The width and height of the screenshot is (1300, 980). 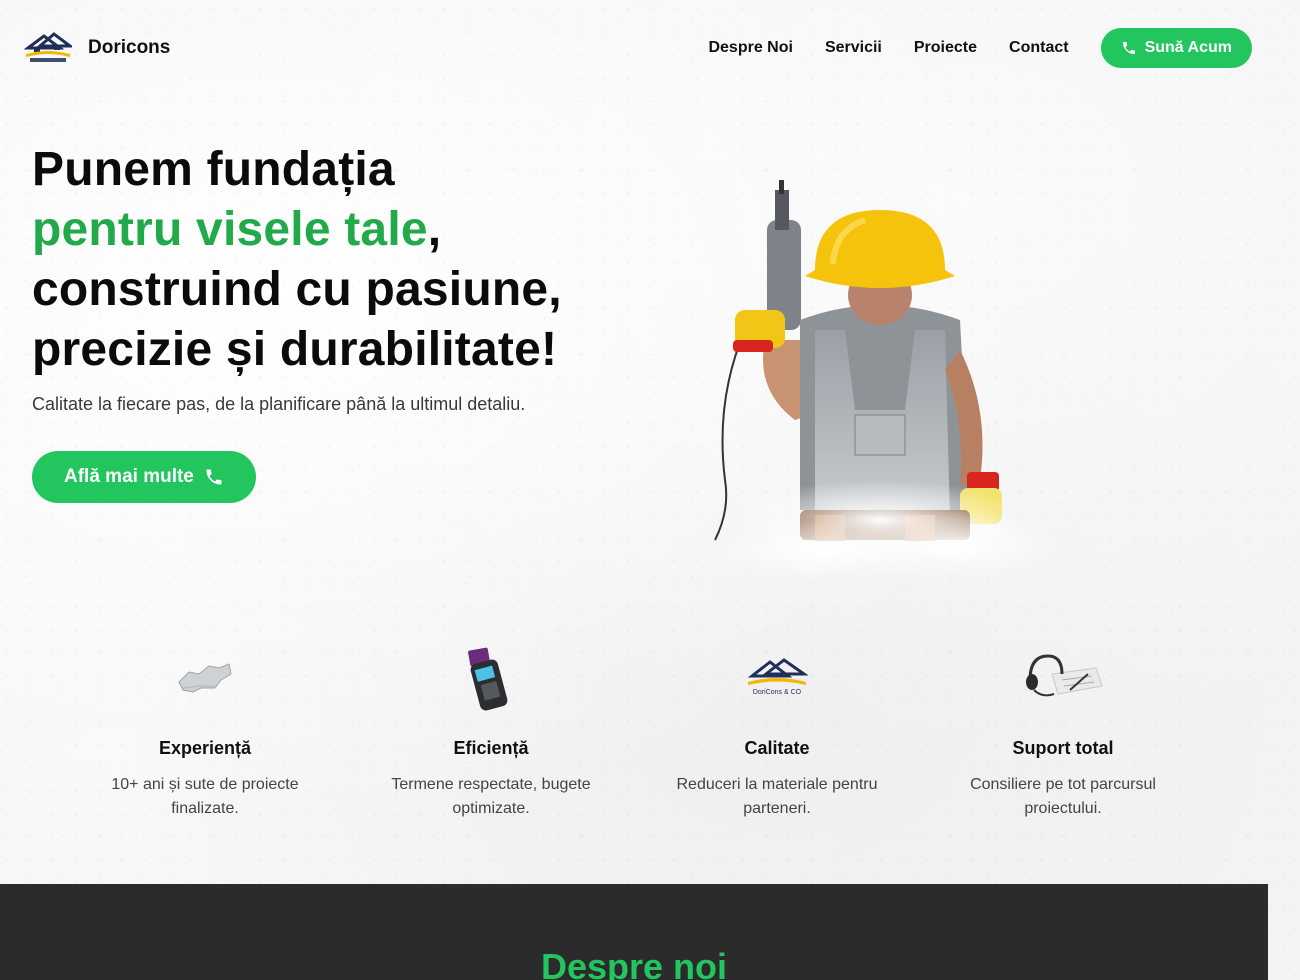 What do you see at coordinates (48, 47) in the screenshot?
I see `house-logo-icon` at bounding box center [48, 47].